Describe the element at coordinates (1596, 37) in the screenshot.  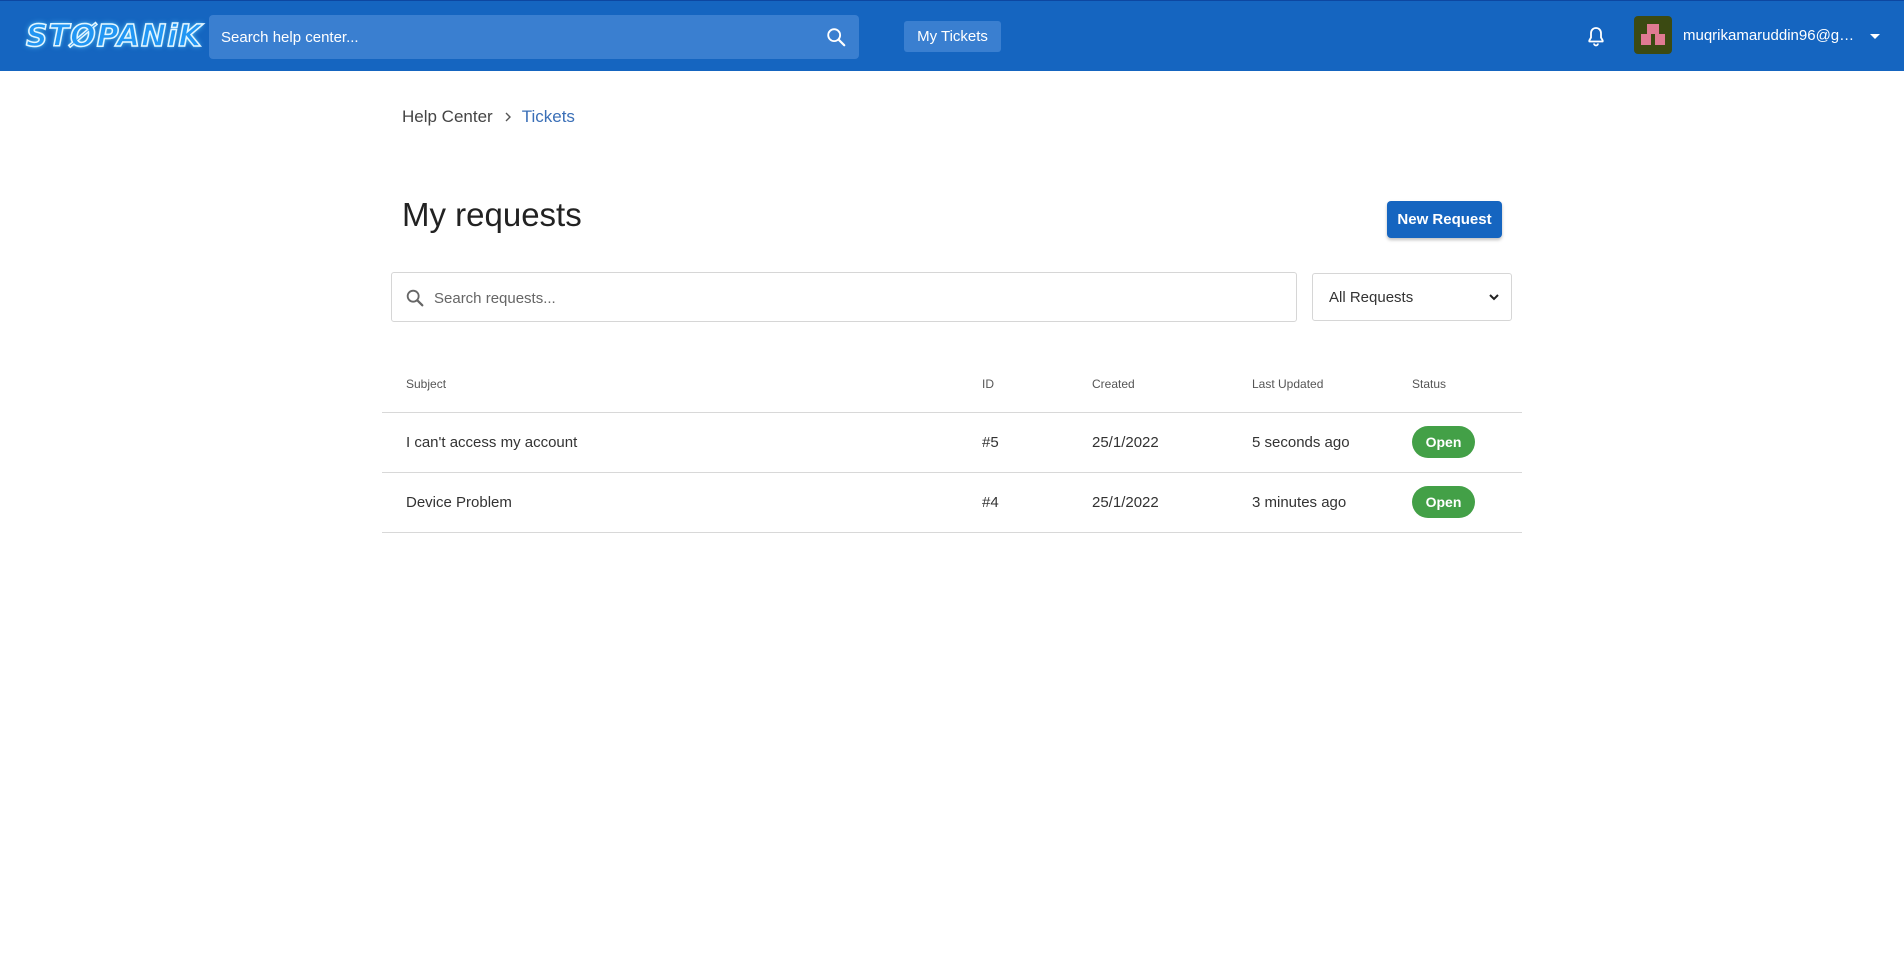
I see `notification-bell-icon` at that location.